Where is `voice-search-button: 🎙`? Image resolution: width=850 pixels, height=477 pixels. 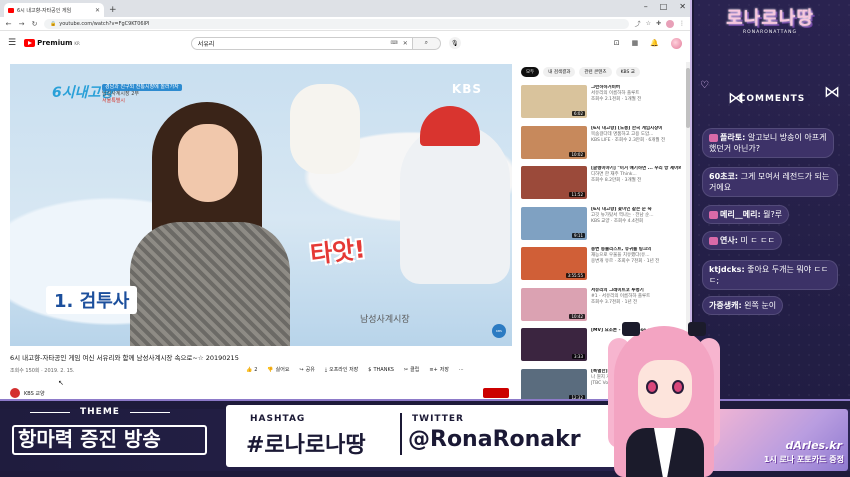 voice-search-button: 🎙 is located at coordinates (454, 43).